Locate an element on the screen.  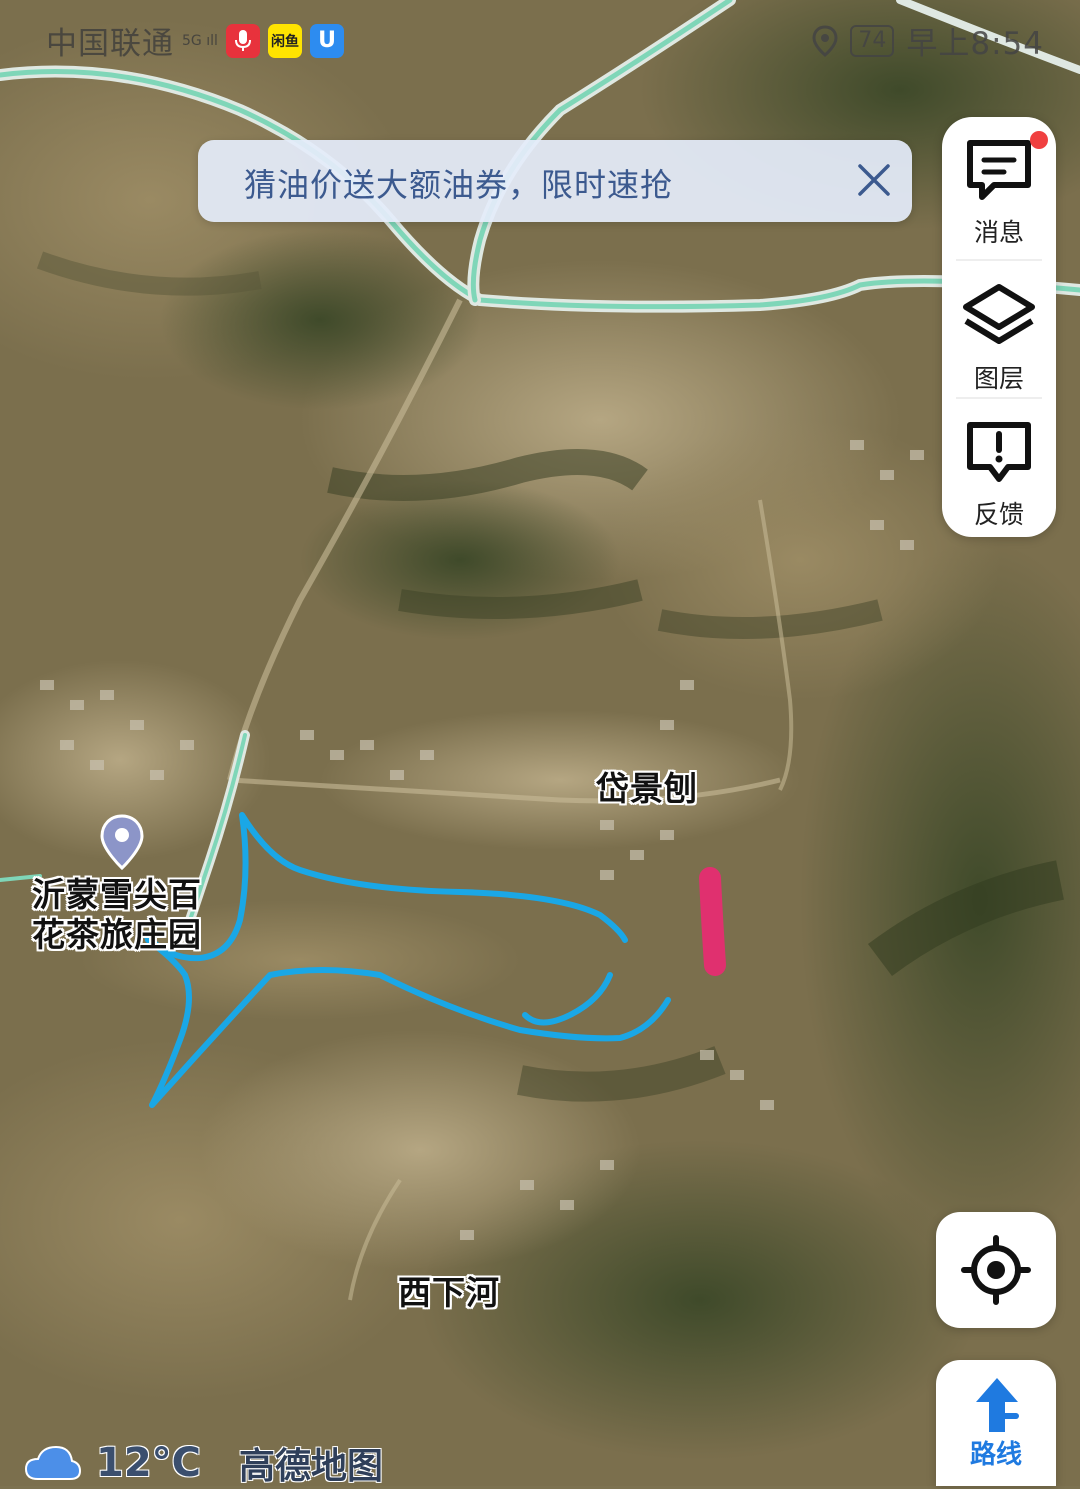
notification-badge is located at coordinates (1039, 140).